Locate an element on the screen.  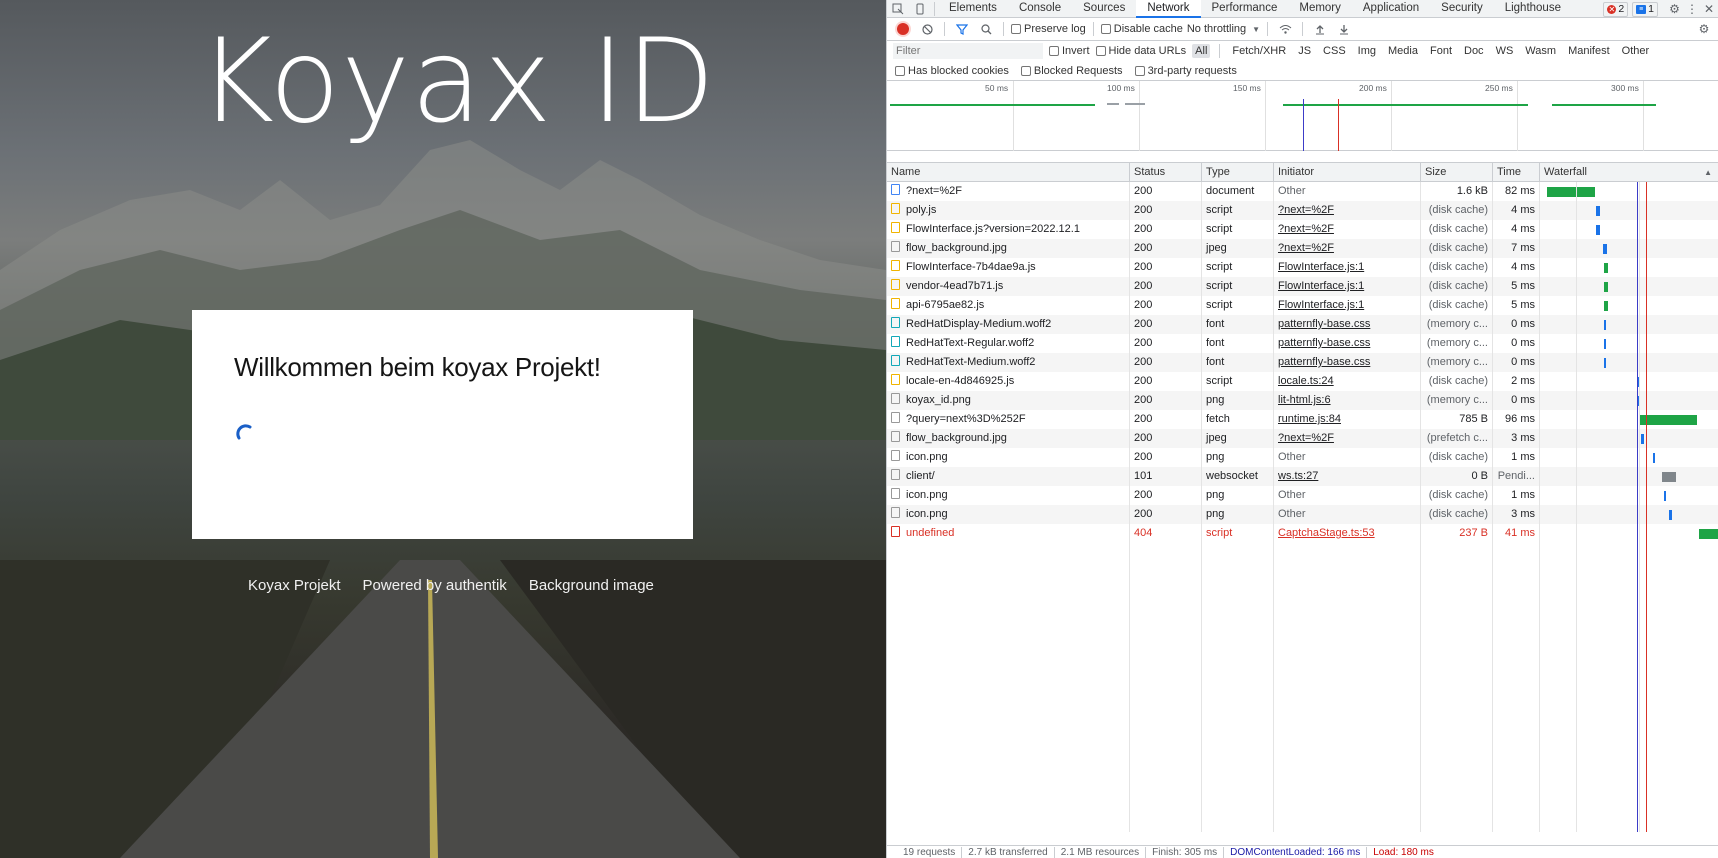
close-devtools-icon: ✕ is located at coordinates (1709, 9).